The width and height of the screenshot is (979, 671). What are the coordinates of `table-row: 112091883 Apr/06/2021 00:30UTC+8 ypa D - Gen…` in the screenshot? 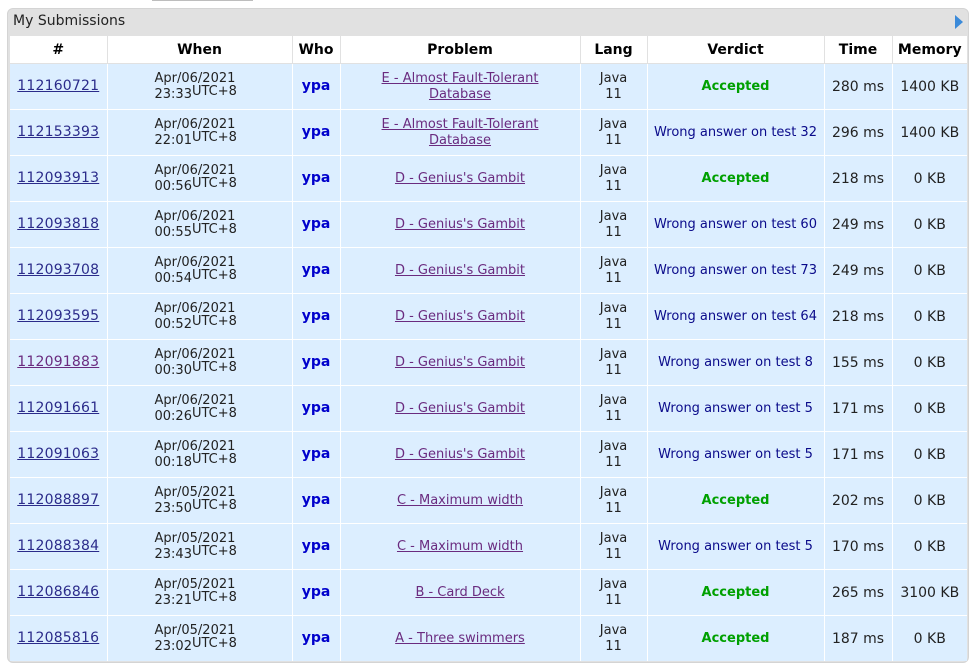 It's located at (488, 362).